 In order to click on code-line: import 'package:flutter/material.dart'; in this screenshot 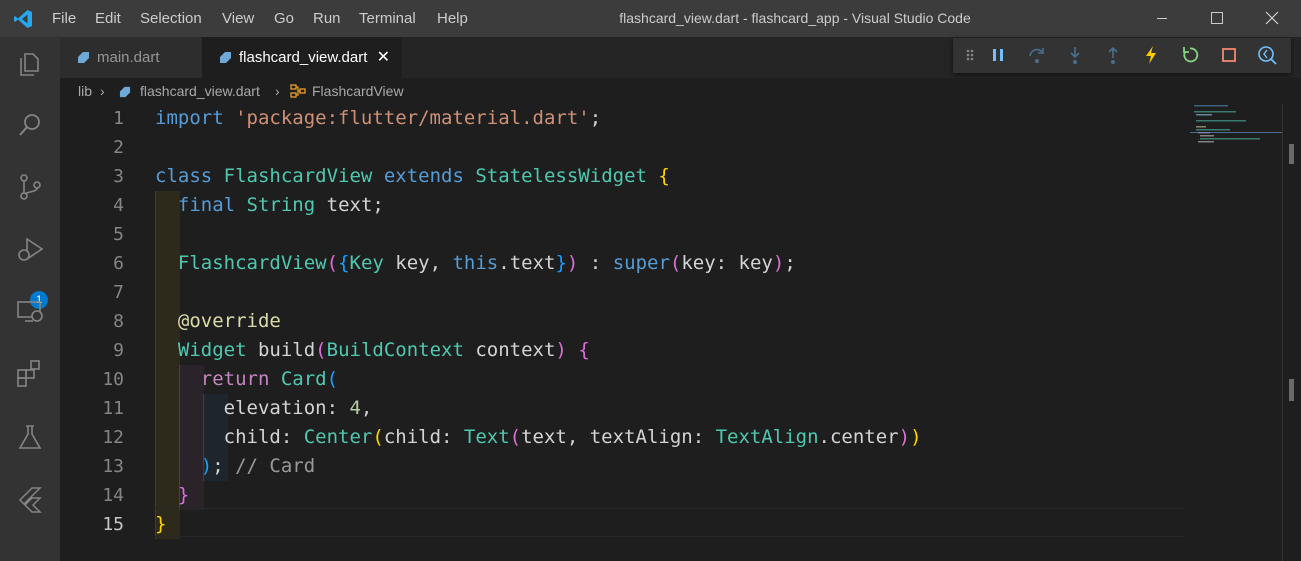, I will do `click(378, 118)`.